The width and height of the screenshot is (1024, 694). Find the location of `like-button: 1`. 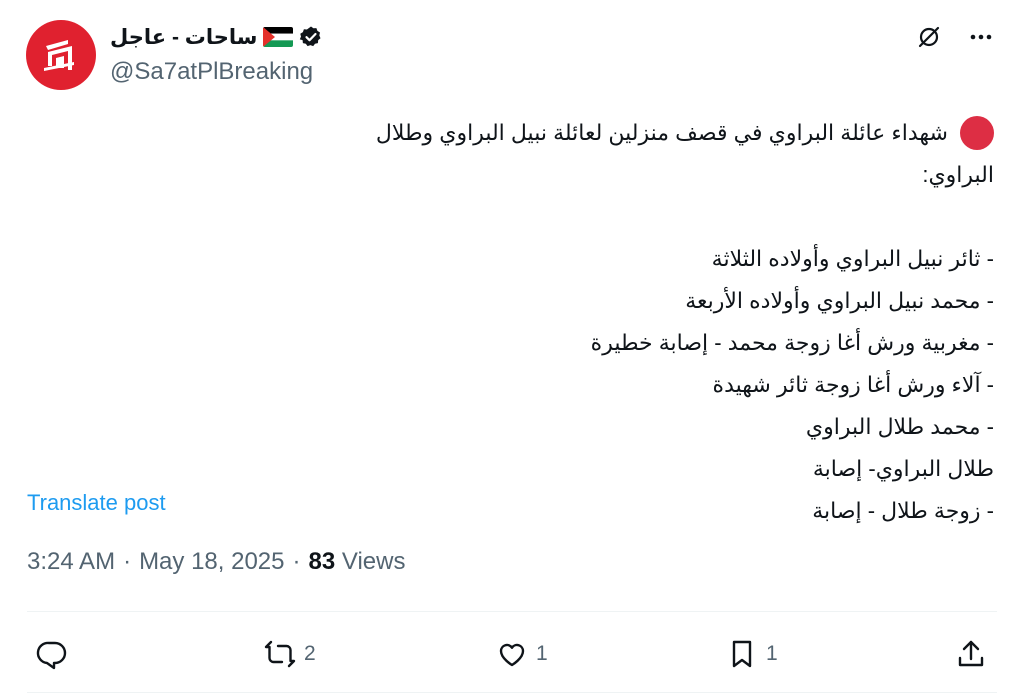

like-button: 1 is located at coordinates (522, 654).